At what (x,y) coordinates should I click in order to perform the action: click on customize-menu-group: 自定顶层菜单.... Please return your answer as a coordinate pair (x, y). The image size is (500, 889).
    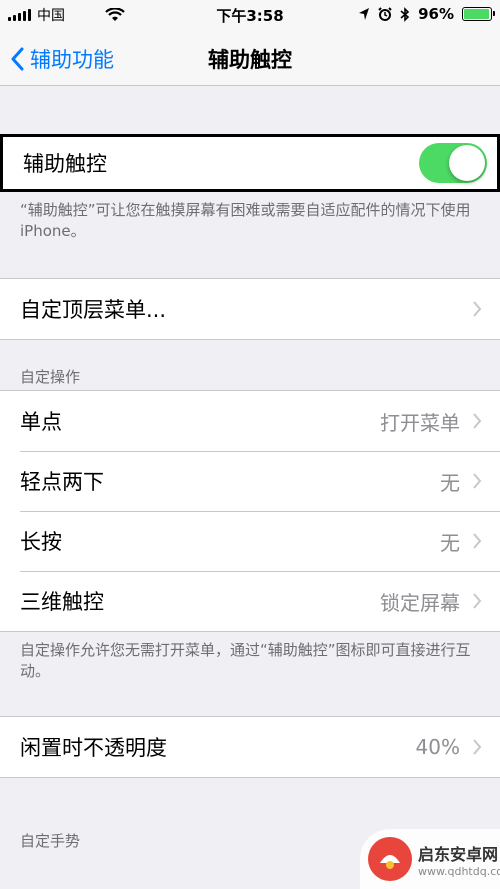
    Looking at the image, I should click on (250, 309).